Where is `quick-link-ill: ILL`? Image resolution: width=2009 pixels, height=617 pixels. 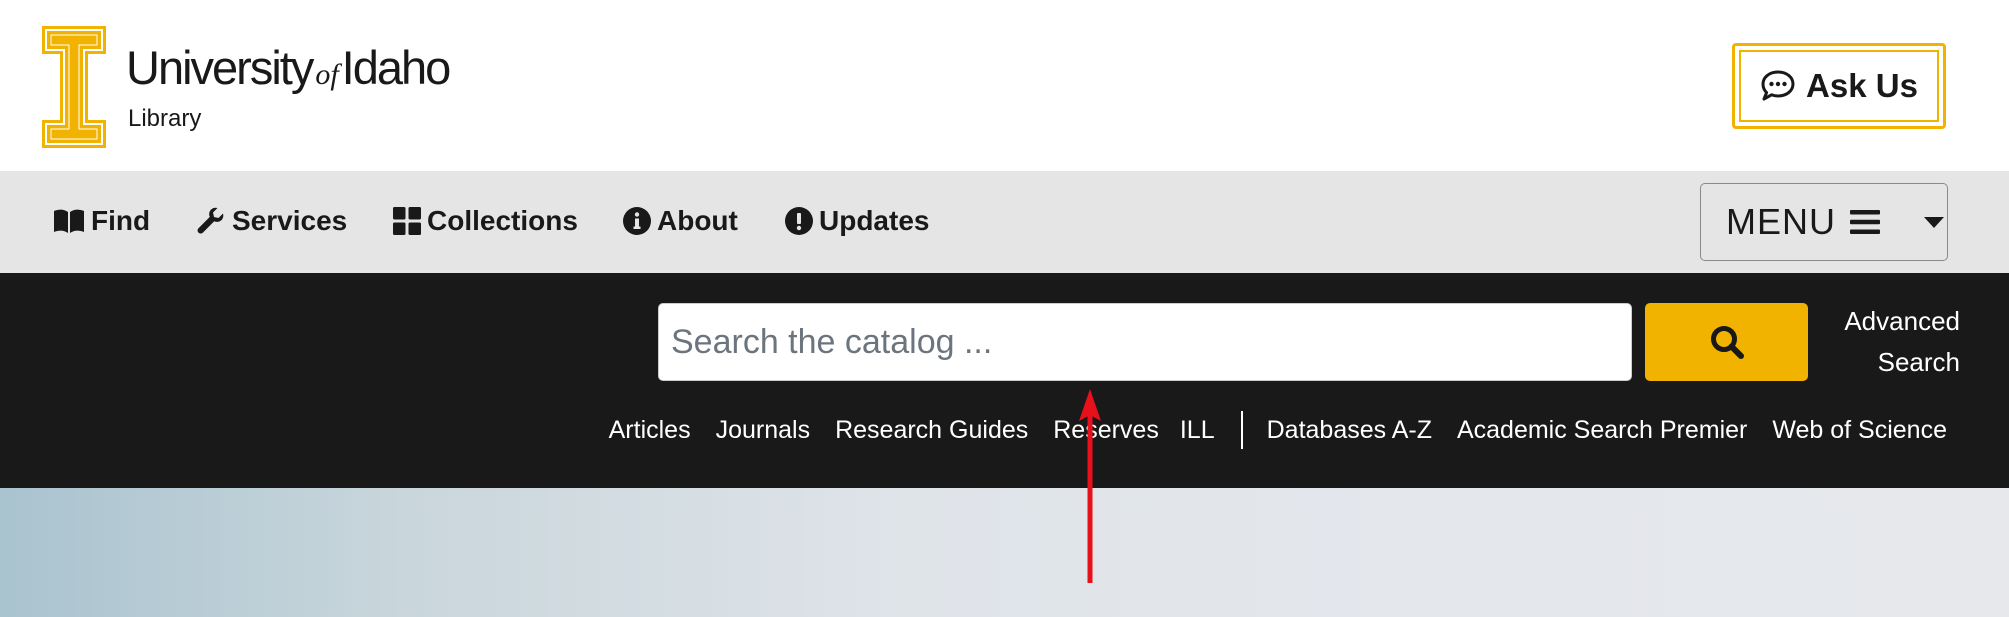 quick-link-ill: ILL is located at coordinates (1197, 430).